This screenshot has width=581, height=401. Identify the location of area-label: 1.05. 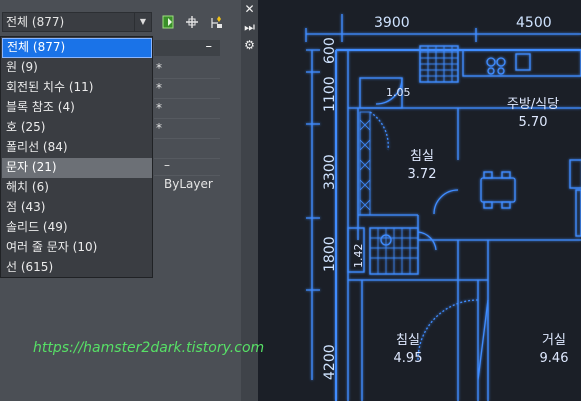
(398, 92).